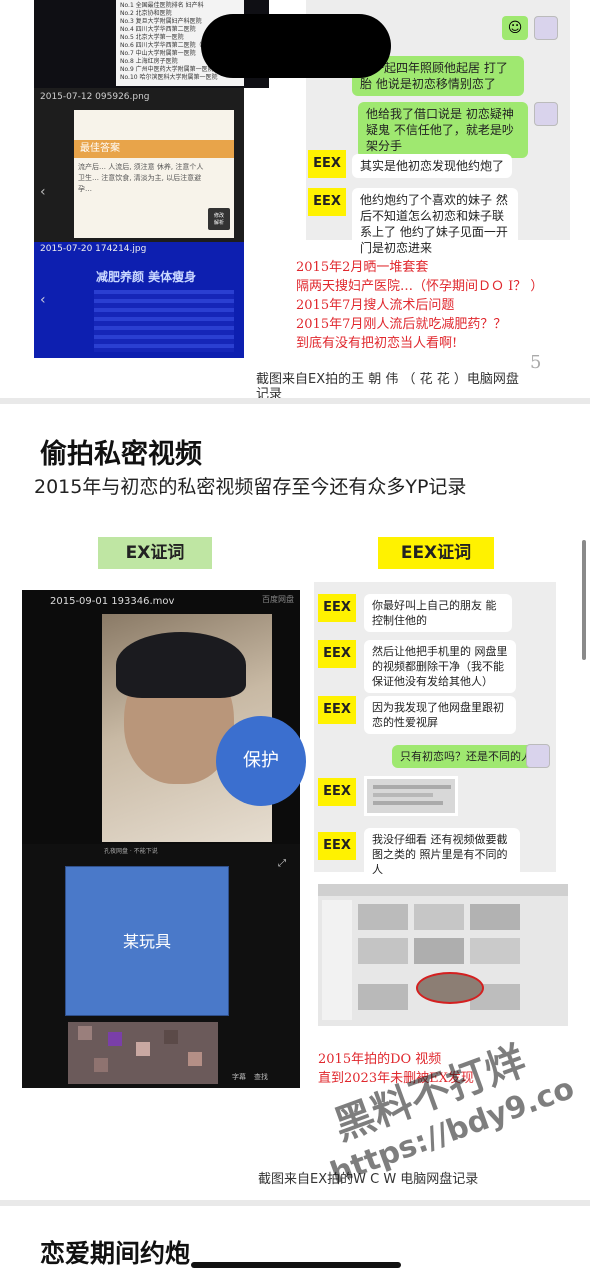 This screenshot has width=590, height=1280. Describe the element at coordinates (296, 1265) in the screenshot. I see `home-indicator` at that location.